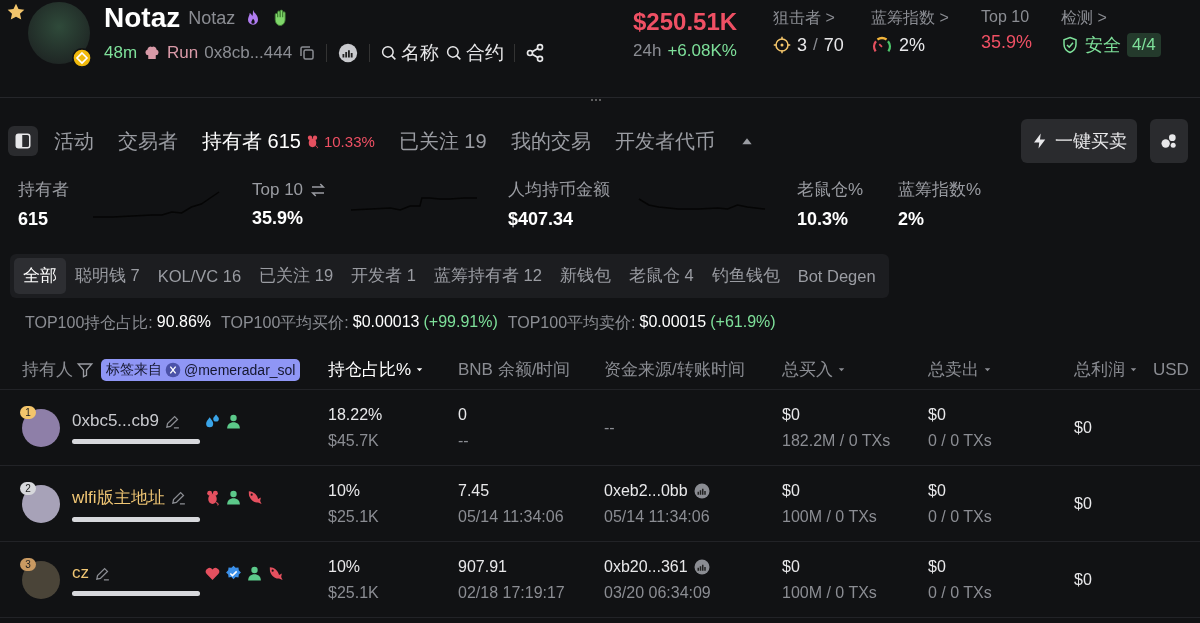 The image size is (1200, 623). I want to click on x-logo-icon, so click(173, 369).